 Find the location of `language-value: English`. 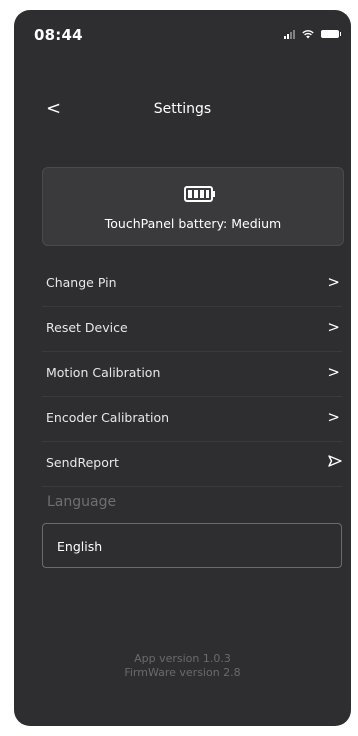

language-value: English is located at coordinates (80, 546).